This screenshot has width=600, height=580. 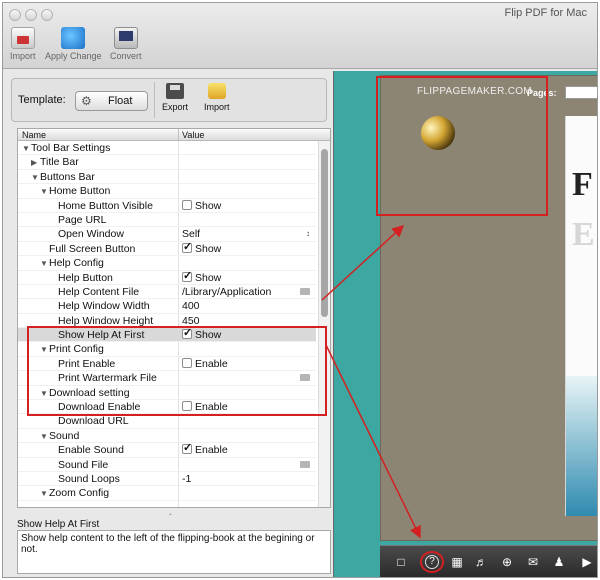 I want to click on property-name: ▼Zoom Config, so click(x=74, y=493).